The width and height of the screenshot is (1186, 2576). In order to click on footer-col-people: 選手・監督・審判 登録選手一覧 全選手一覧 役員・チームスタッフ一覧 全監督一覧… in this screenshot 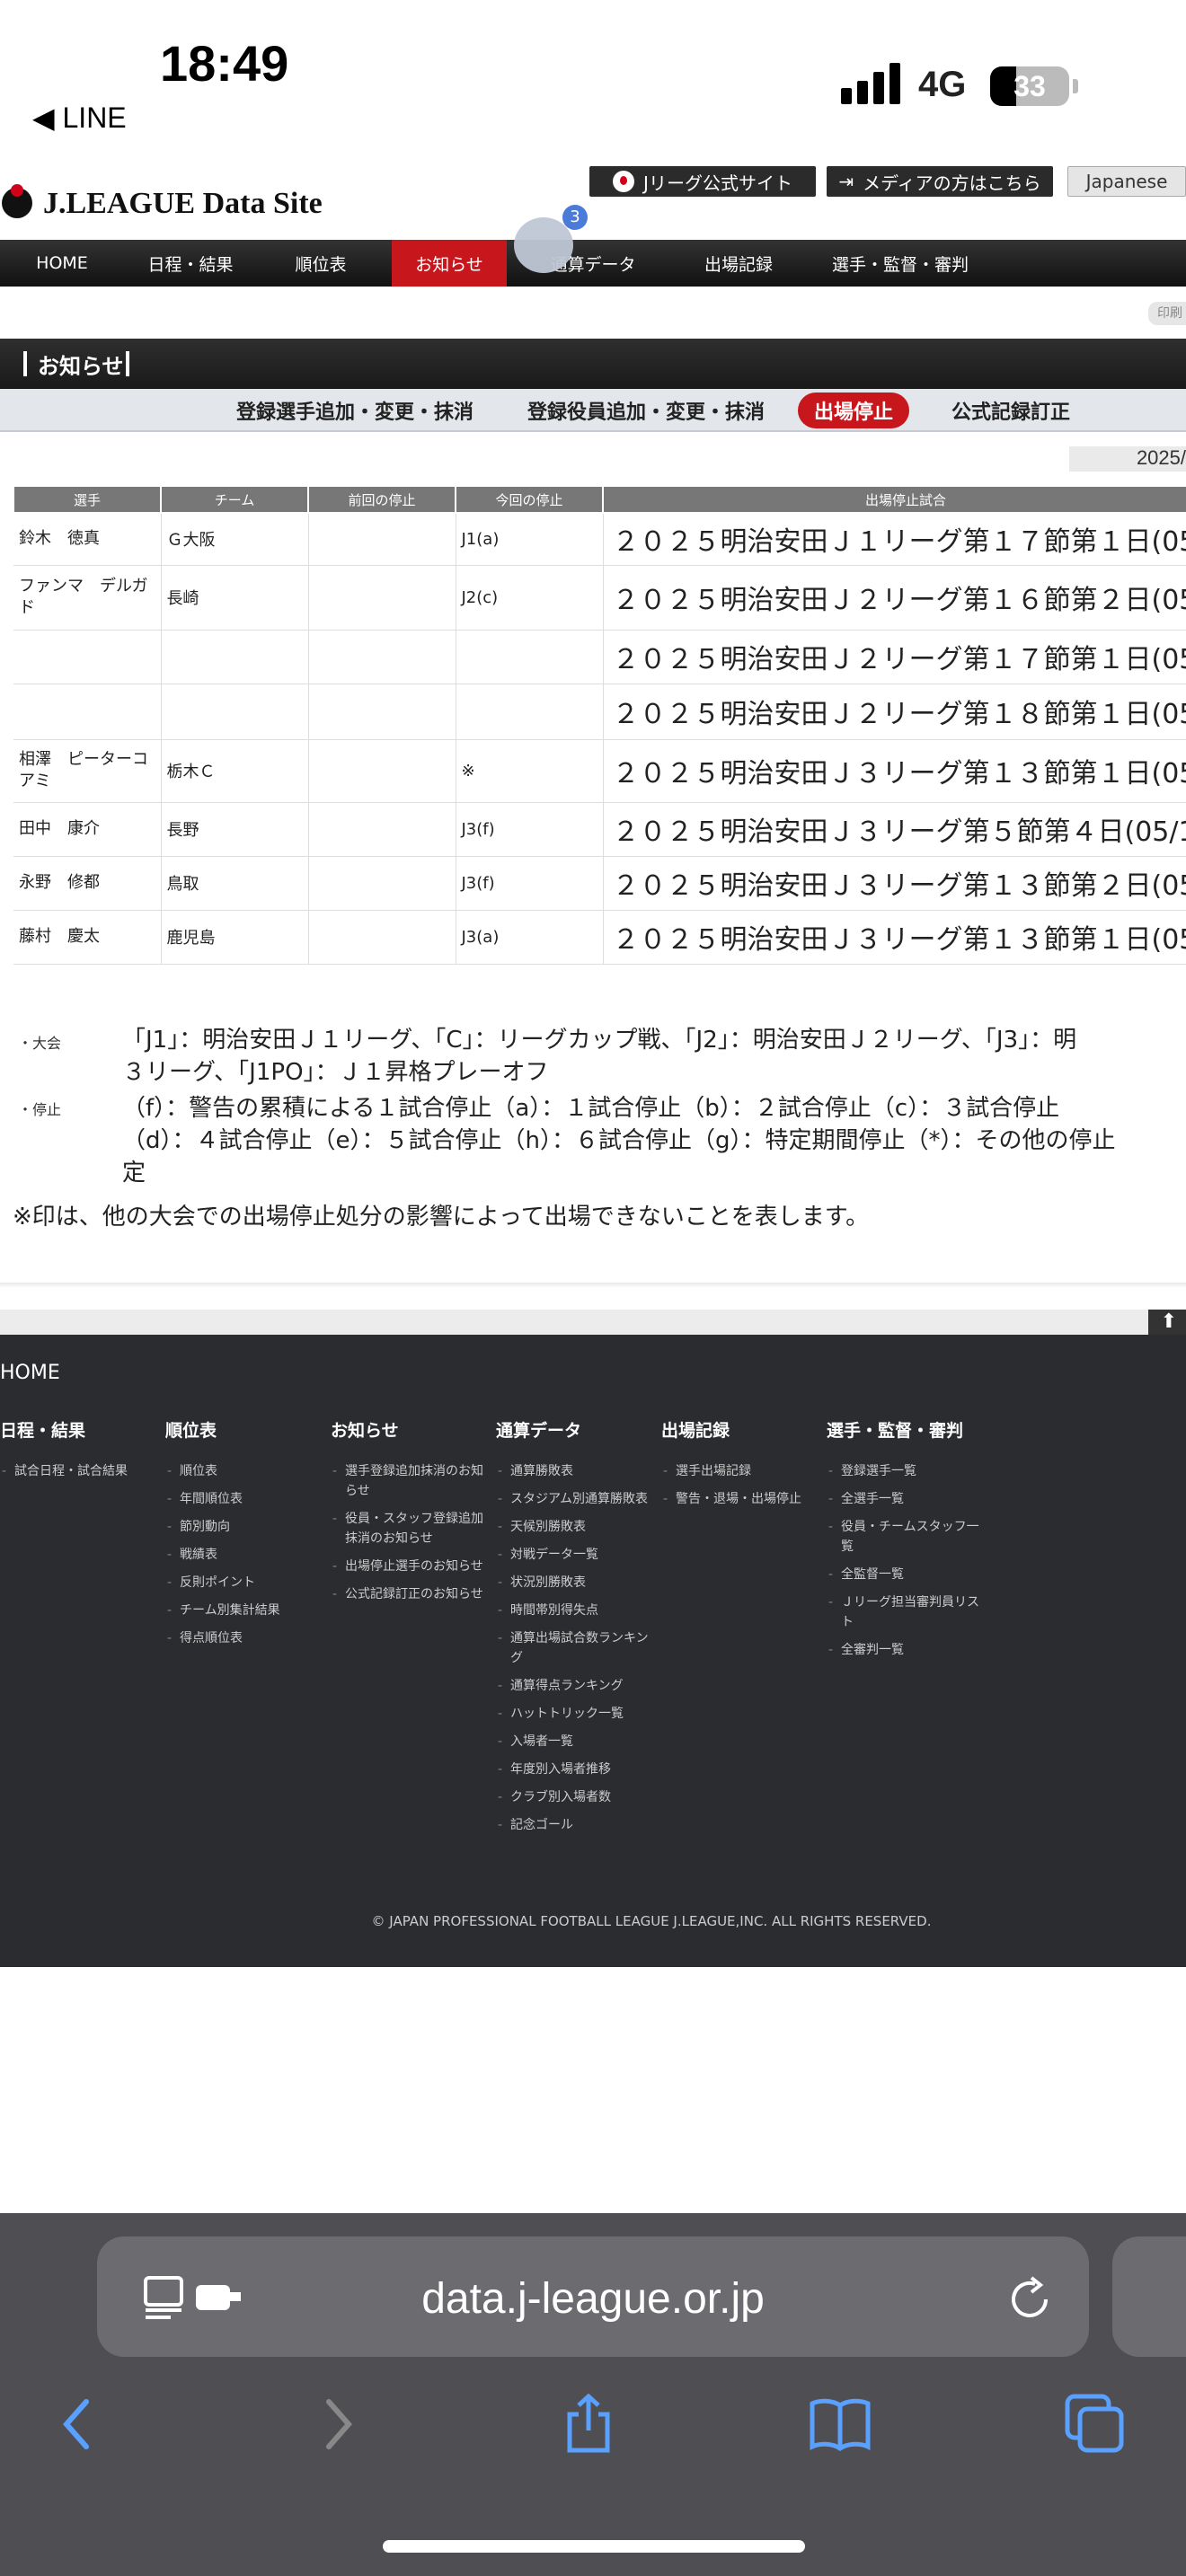, I will do `click(907, 1542)`.